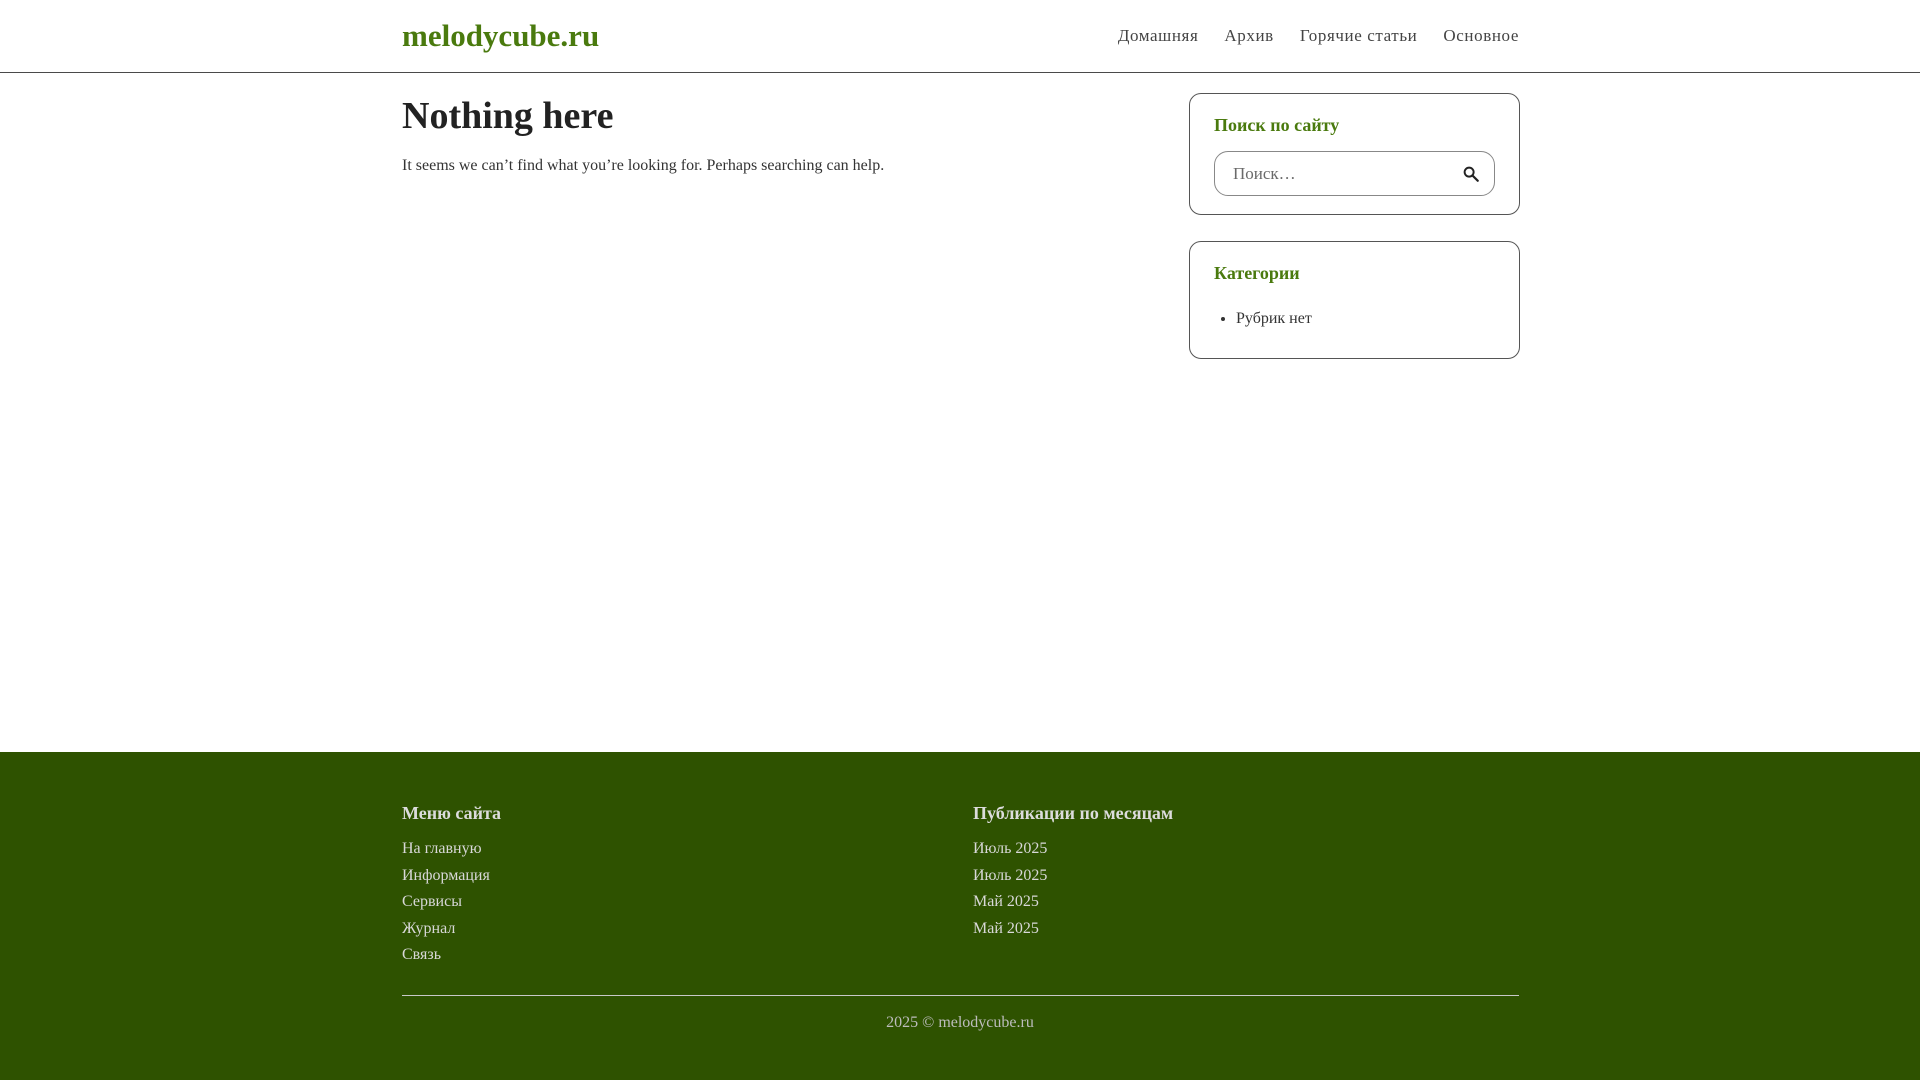  What do you see at coordinates (1248, 36) in the screenshot?
I see `nav-item-archive: Архив` at bounding box center [1248, 36].